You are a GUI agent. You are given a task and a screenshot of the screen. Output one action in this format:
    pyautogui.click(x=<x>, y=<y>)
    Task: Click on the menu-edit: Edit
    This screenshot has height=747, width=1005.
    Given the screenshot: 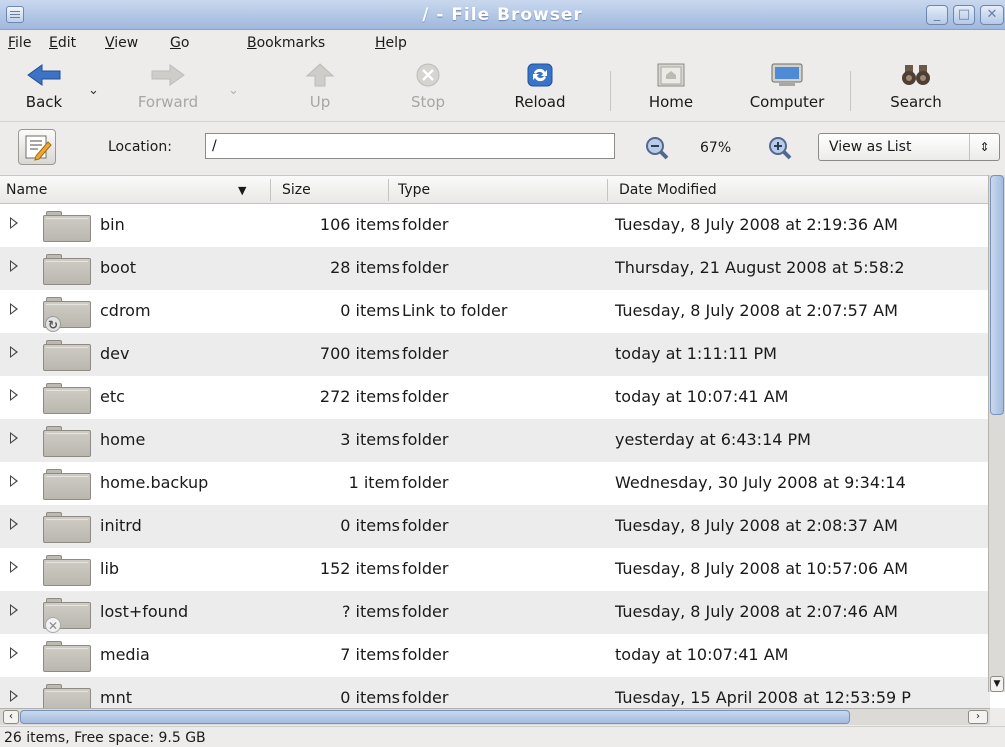 What is the action you would take?
    pyautogui.click(x=62, y=43)
    